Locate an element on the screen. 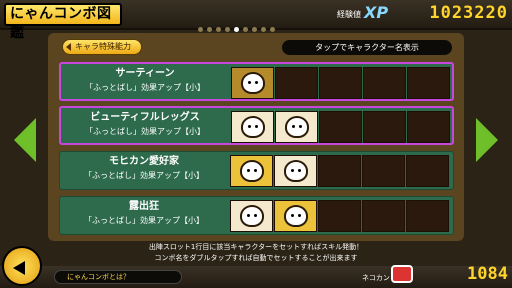  filter-label: キャラ特殊能力 is located at coordinates (103, 46).